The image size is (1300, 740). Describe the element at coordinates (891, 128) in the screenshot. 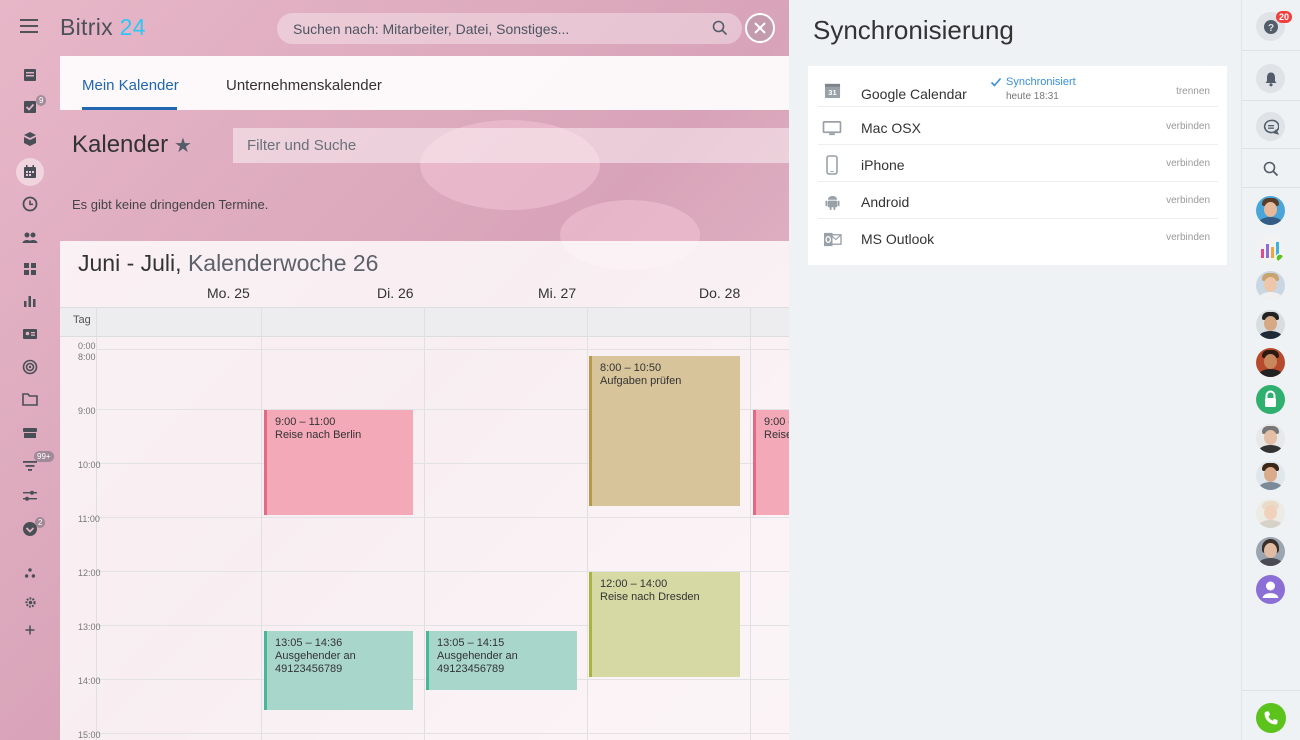

I see `sync-name: Mac OSX` at that location.